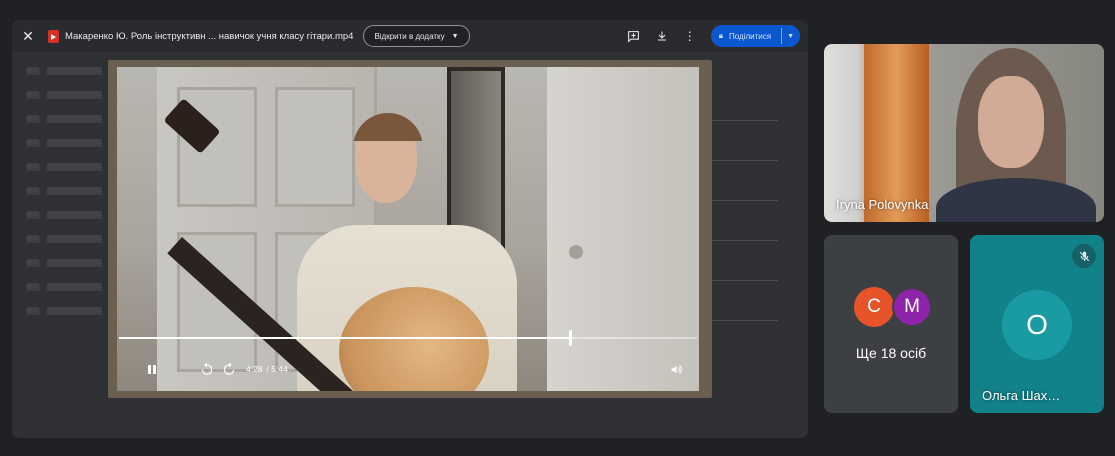 The height and width of the screenshot is (456, 1115). Describe the element at coordinates (570, 338) in the screenshot. I see `progress-handle` at that location.